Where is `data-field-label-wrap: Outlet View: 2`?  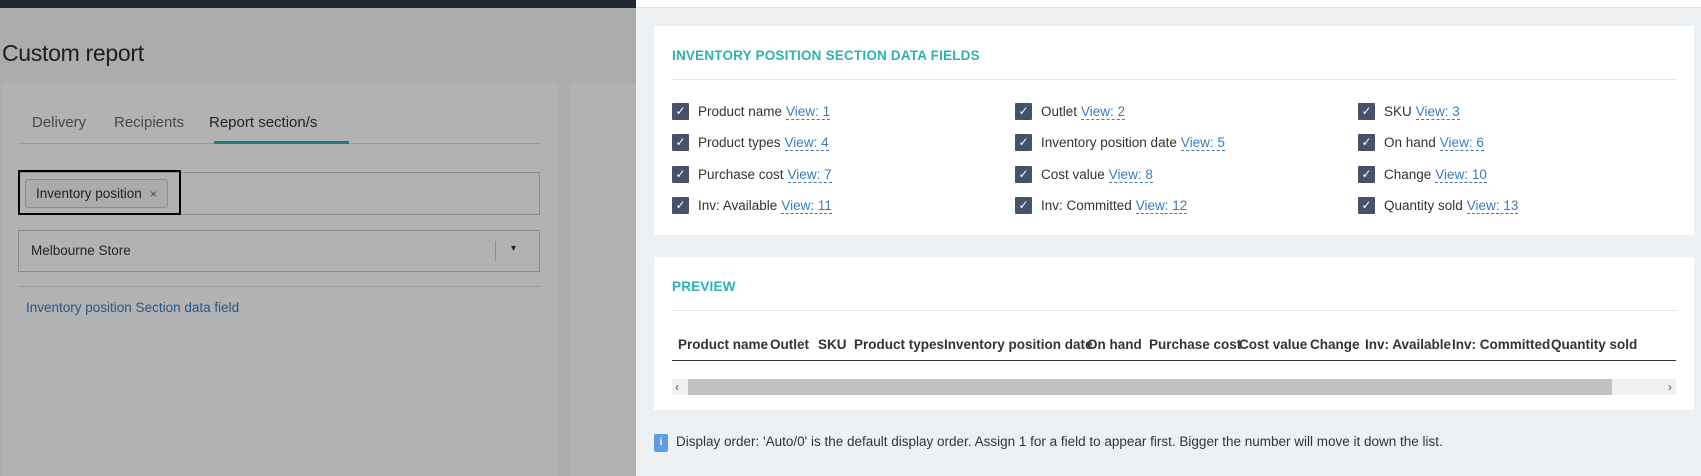
data-field-label-wrap: Outlet View: 2 is located at coordinates (1083, 112).